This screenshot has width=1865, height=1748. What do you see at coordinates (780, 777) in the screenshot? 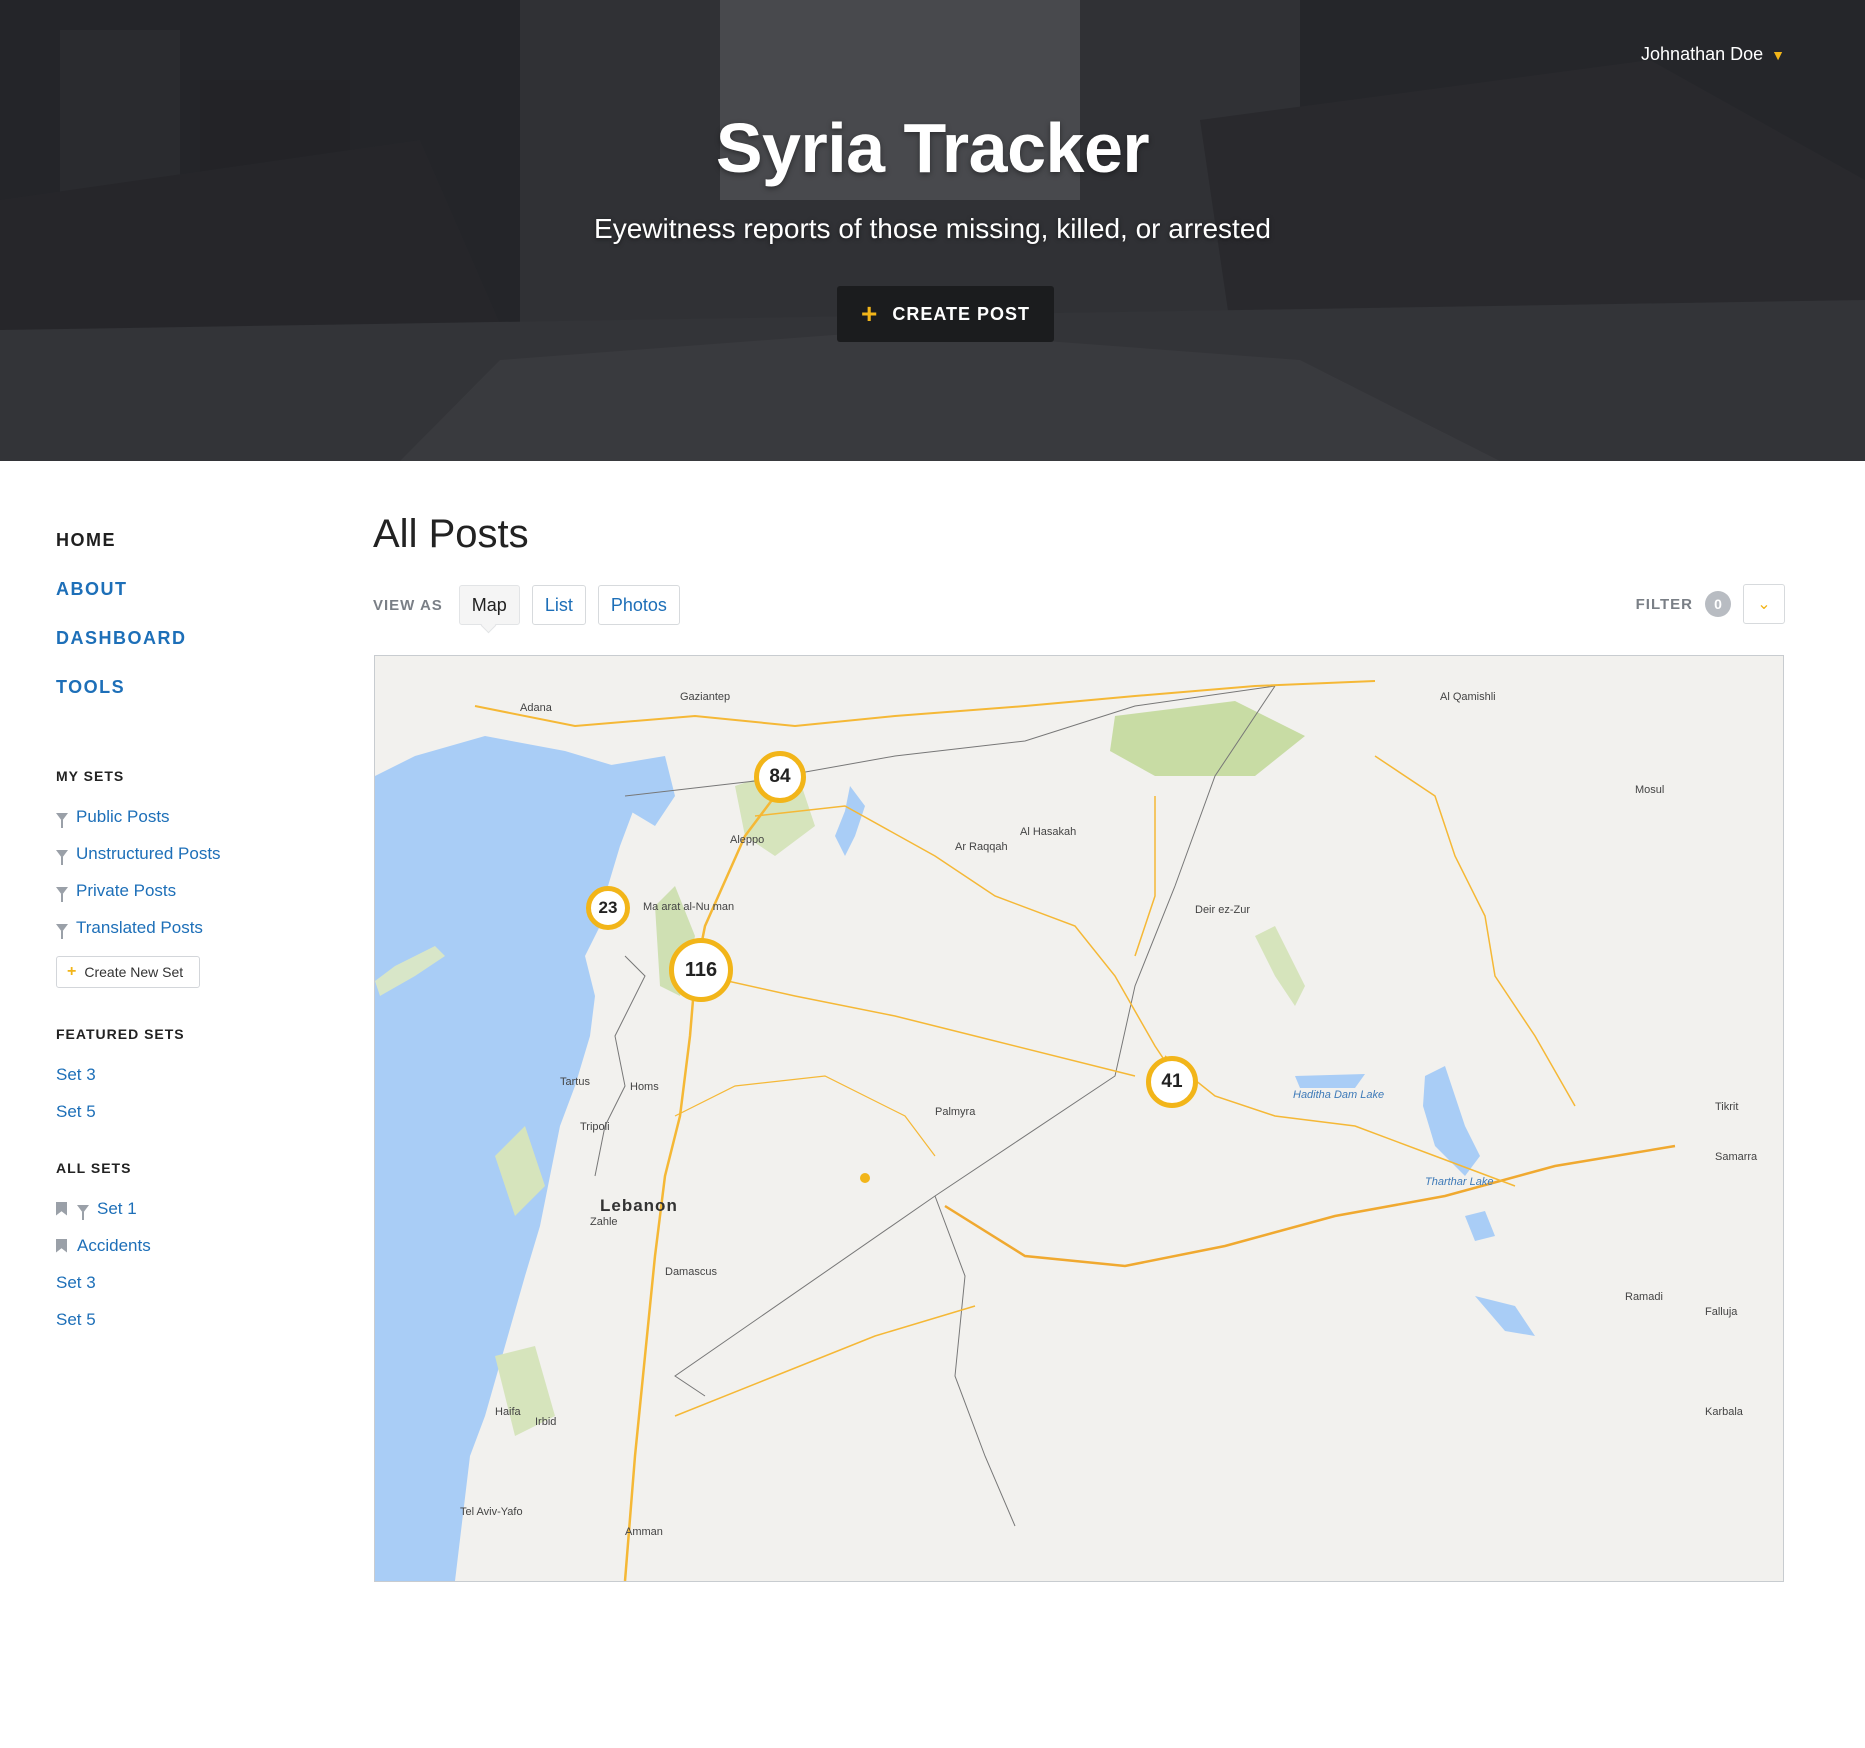
I see `map-cluster-marker: 84` at bounding box center [780, 777].